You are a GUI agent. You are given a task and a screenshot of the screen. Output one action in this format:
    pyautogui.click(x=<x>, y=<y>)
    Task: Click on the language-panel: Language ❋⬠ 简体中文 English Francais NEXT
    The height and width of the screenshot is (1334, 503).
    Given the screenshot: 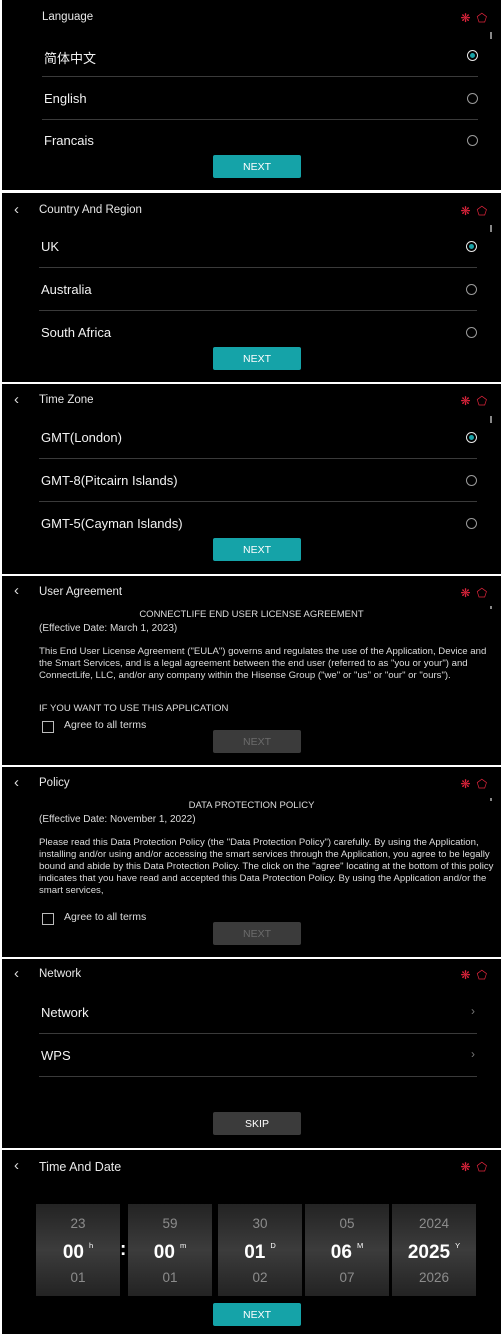 What is the action you would take?
    pyautogui.click(x=251, y=95)
    